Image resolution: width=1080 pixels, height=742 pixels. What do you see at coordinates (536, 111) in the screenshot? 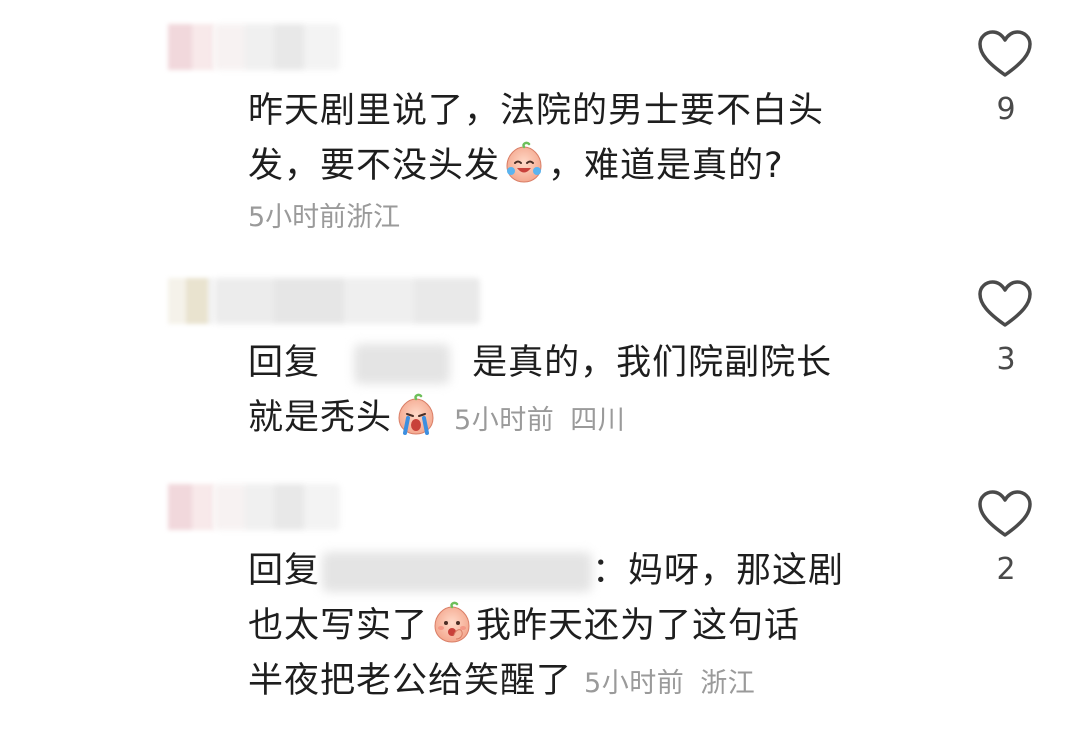
I see `comment-text-line: 昨天剧里说了，法院的男士要不白头` at bounding box center [536, 111].